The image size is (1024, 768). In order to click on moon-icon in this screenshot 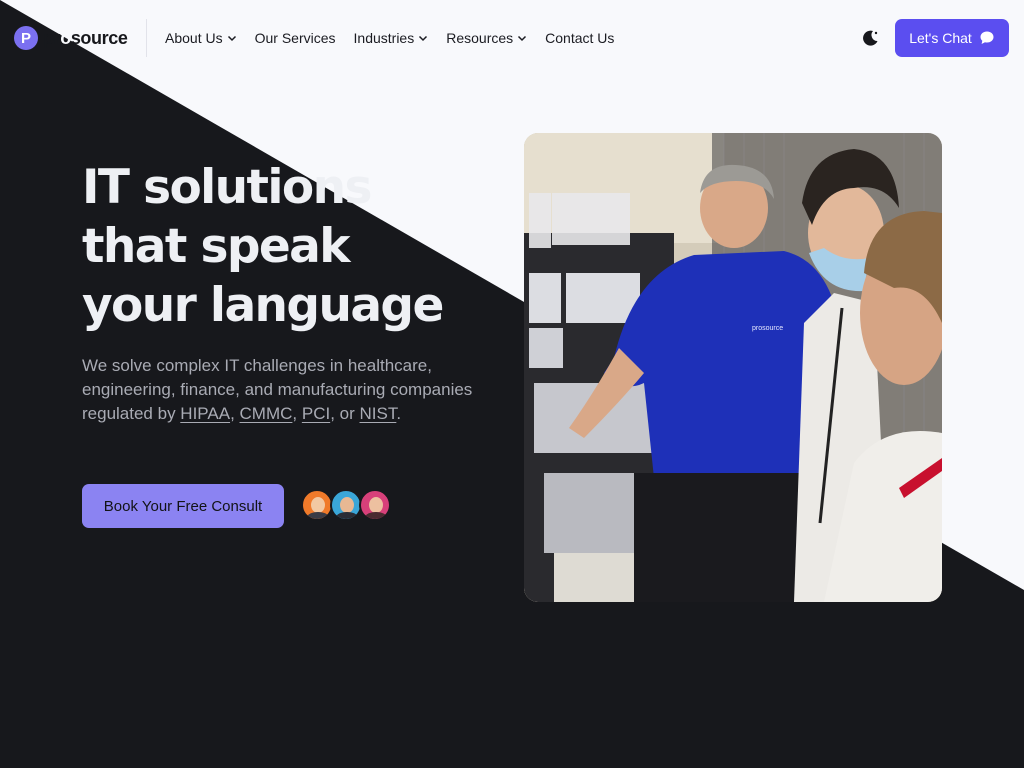, I will do `click(870, 38)`.